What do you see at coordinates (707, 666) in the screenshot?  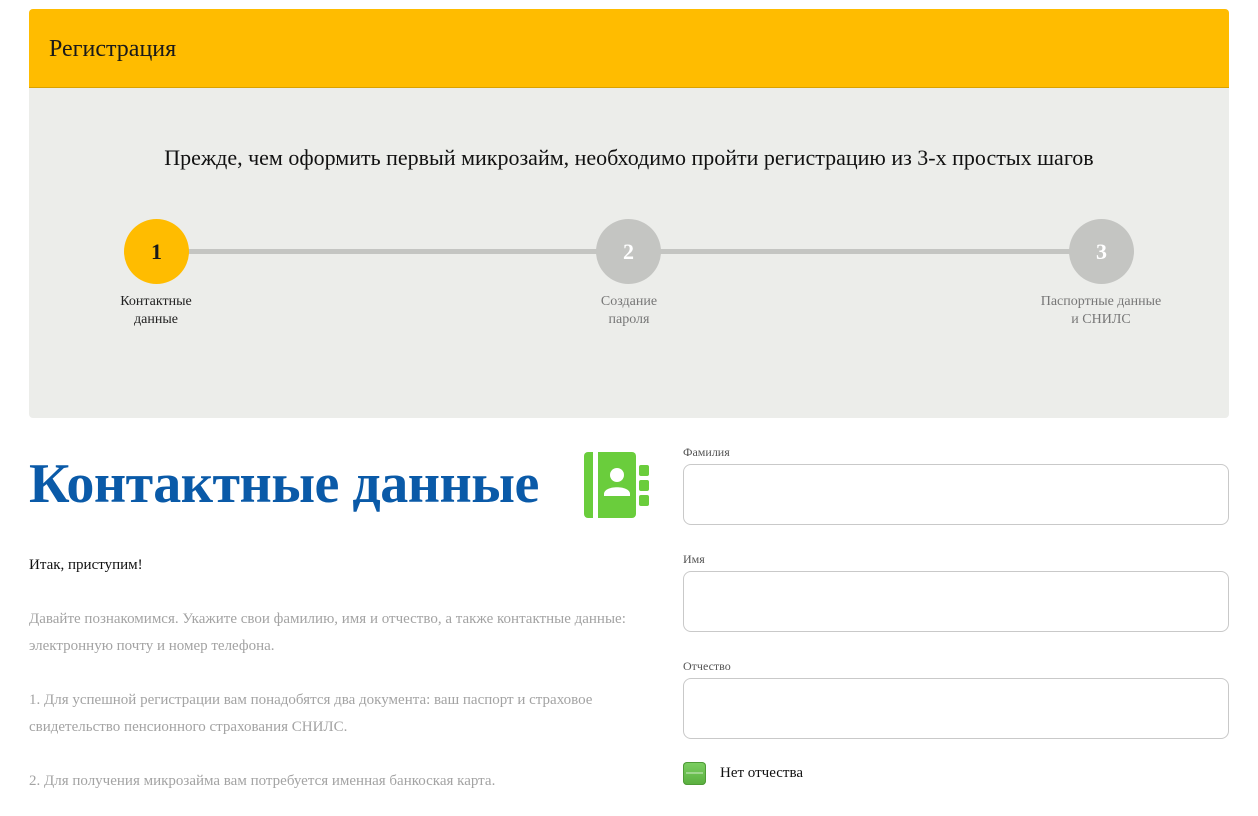 I see `patronymic-label: Отчество` at bounding box center [707, 666].